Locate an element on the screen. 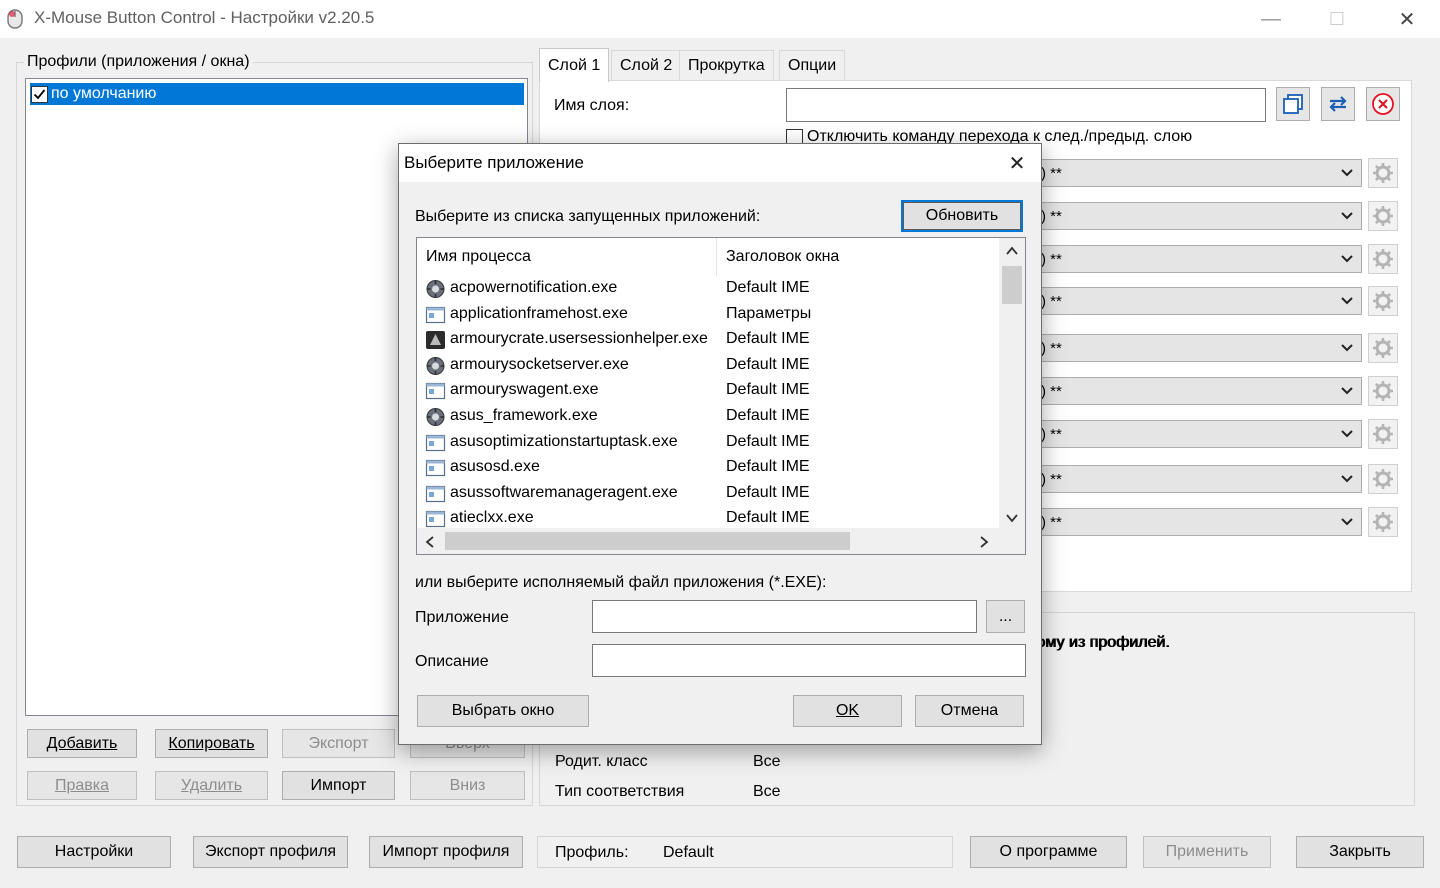 This screenshot has width=1440, height=888. add-profile-label: Добавить is located at coordinates (82, 743).